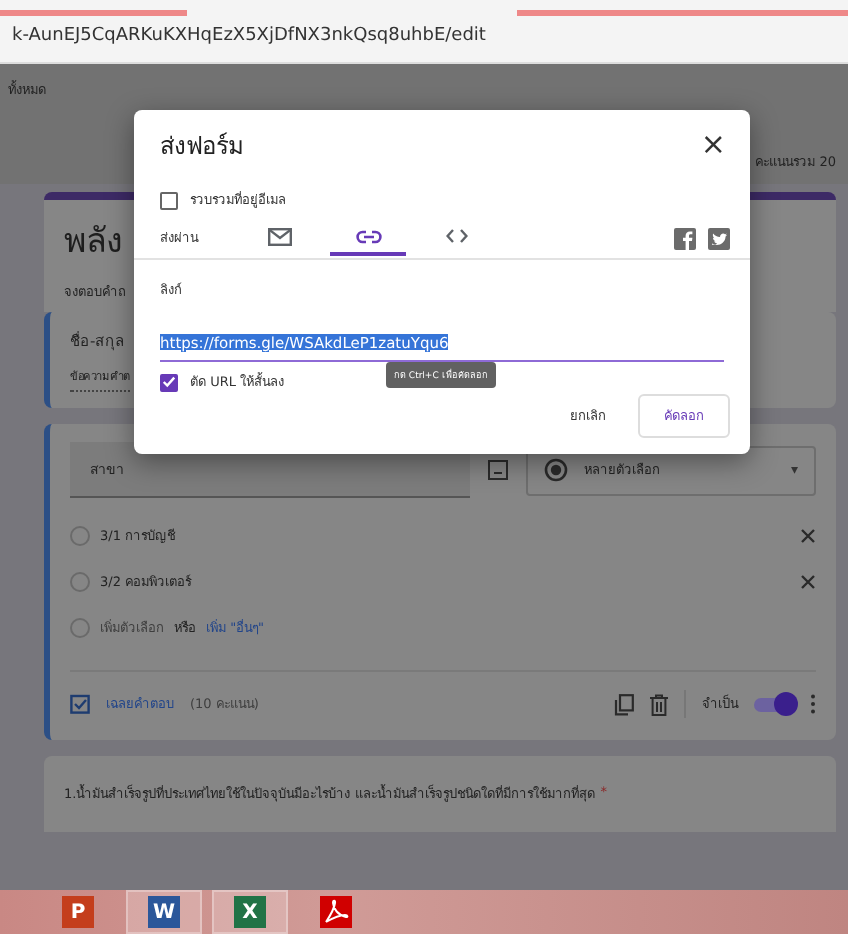  What do you see at coordinates (774, 704) in the screenshot?
I see `required-toggle` at bounding box center [774, 704].